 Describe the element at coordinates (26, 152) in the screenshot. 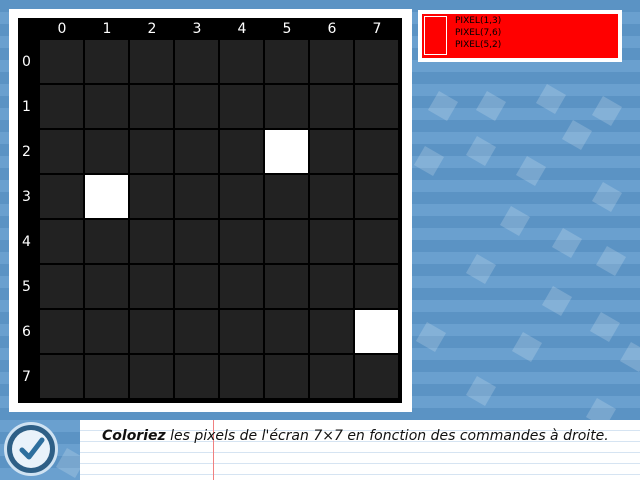

I see `row-label: 2` at that location.